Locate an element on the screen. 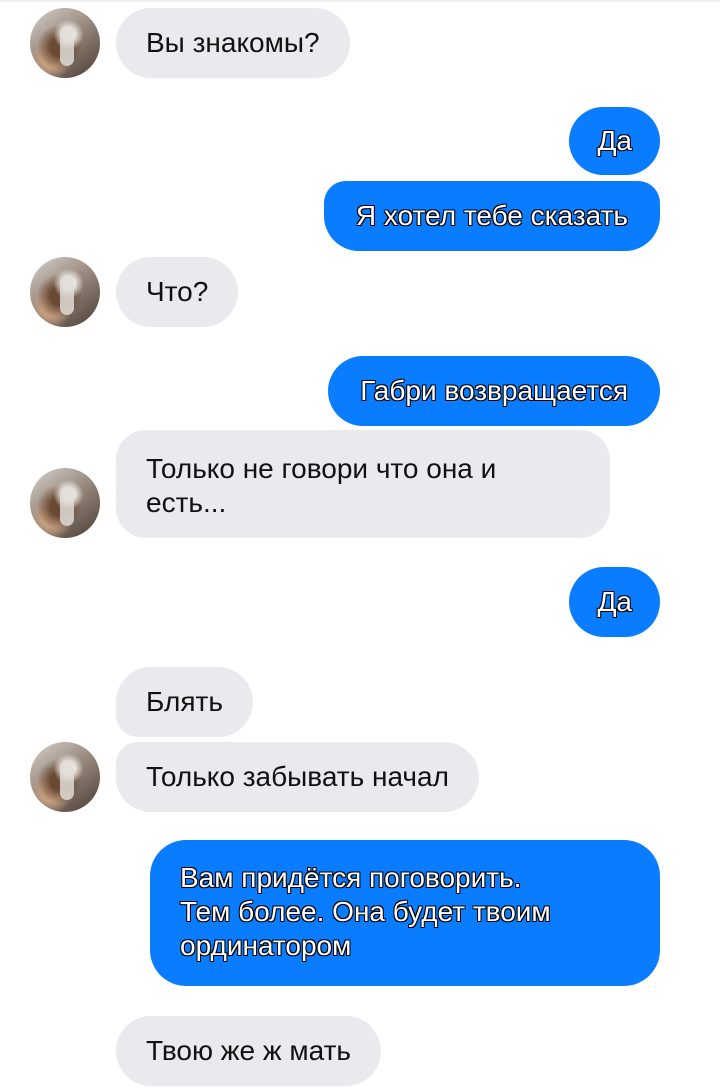 This screenshot has height=1092, width=720. message-outgoing: Габри возвращается is located at coordinates (494, 391).